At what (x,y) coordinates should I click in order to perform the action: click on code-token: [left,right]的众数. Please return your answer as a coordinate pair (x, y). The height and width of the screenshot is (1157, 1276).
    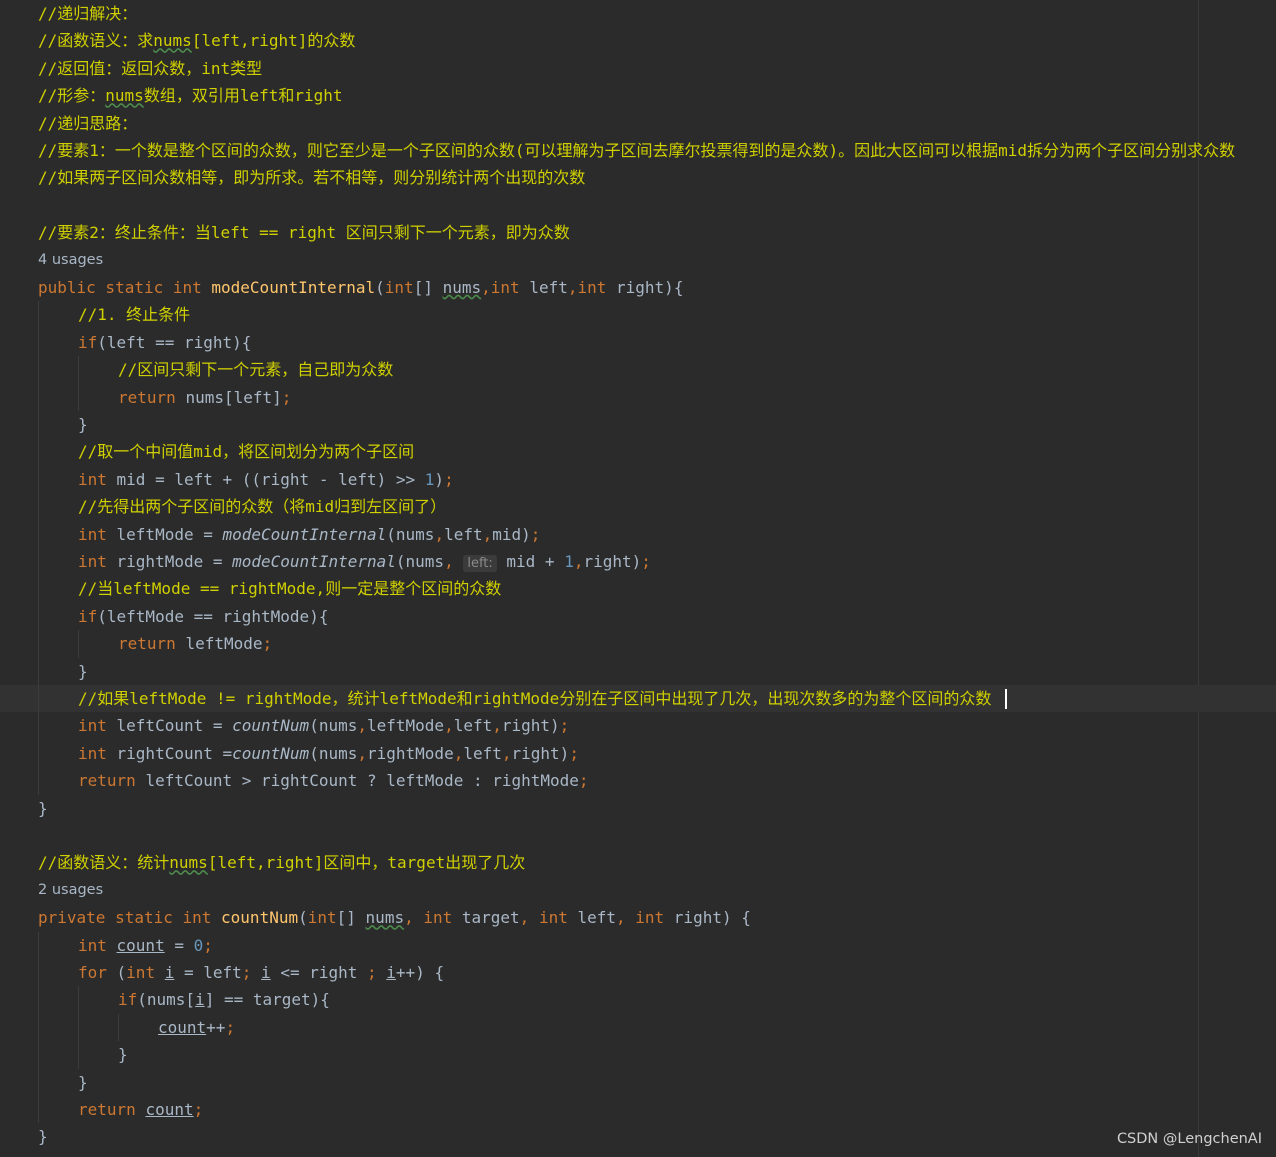
    Looking at the image, I should click on (273, 41).